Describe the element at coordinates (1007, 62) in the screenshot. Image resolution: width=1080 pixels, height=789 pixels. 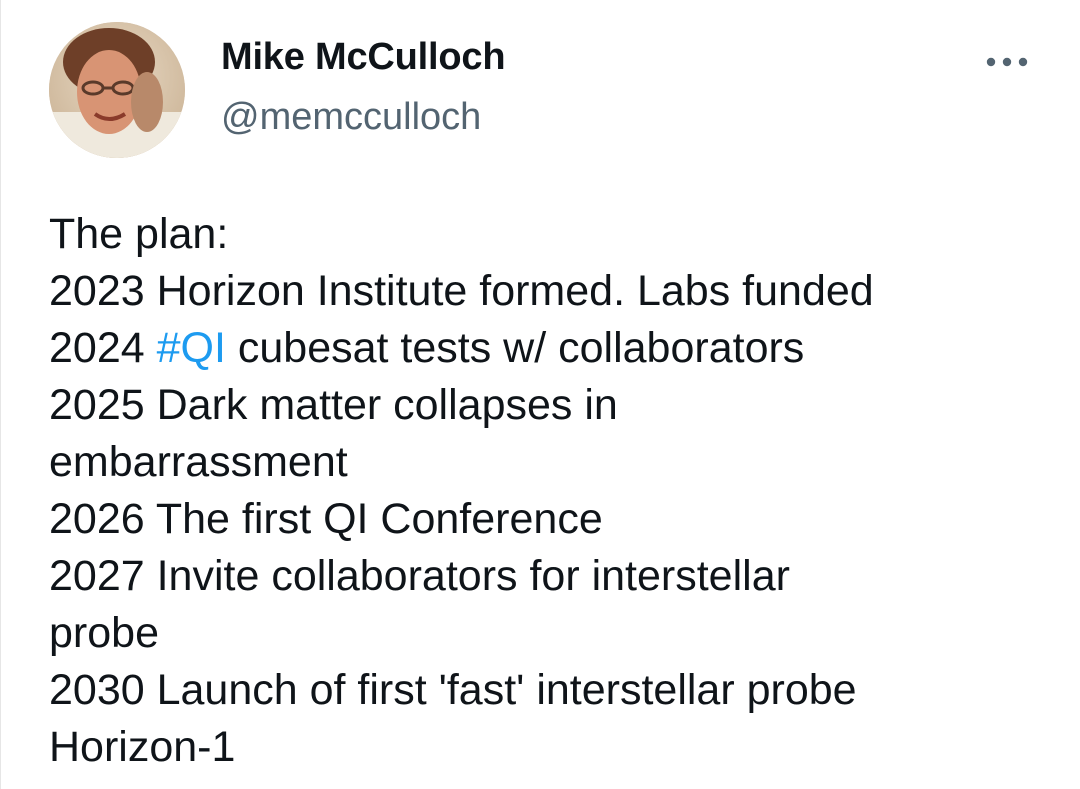
I see `more-options-icon` at that location.